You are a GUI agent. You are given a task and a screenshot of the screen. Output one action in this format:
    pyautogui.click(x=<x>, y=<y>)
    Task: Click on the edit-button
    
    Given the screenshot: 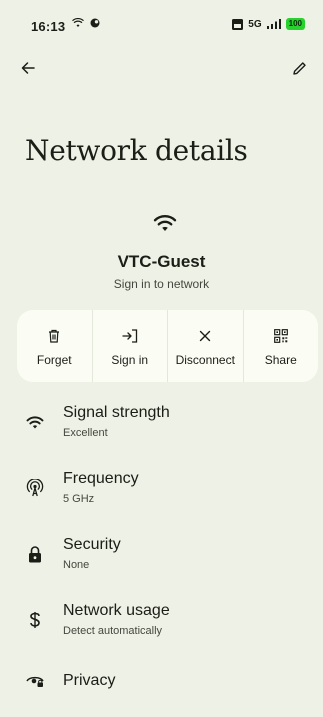 What is the action you would take?
    pyautogui.click(x=299, y=68)
    